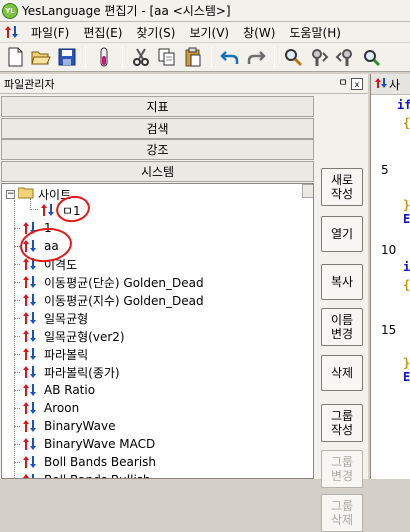  I want to click on code-editor: 사 5 10 15 if { } E i { } E, so click(390, 276).